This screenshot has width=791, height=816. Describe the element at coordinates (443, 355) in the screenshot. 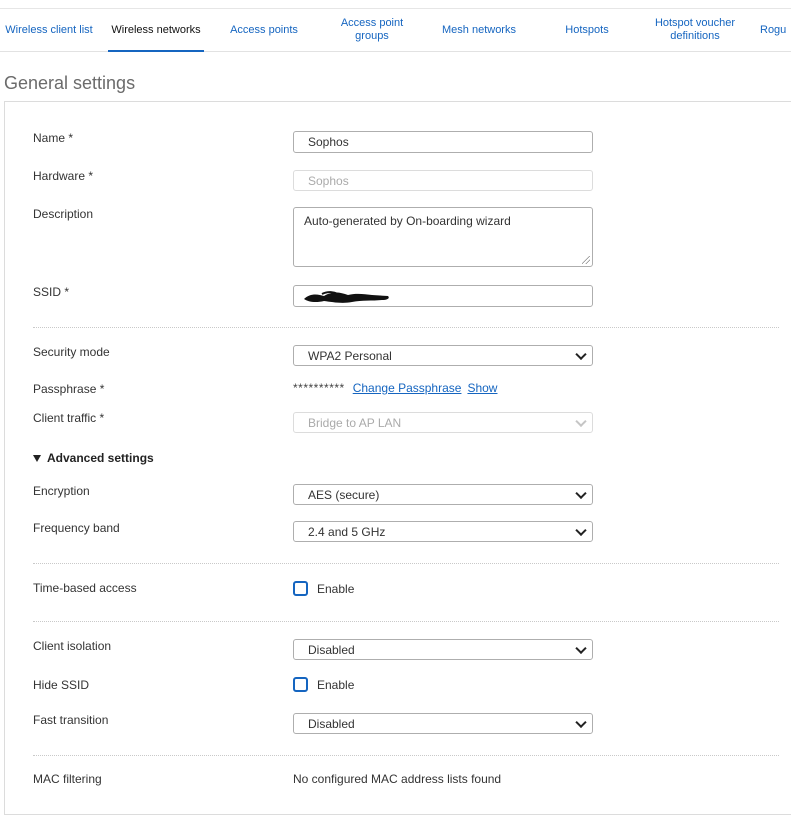

I see `security-mode-select: WPA2 Personal` at that location.